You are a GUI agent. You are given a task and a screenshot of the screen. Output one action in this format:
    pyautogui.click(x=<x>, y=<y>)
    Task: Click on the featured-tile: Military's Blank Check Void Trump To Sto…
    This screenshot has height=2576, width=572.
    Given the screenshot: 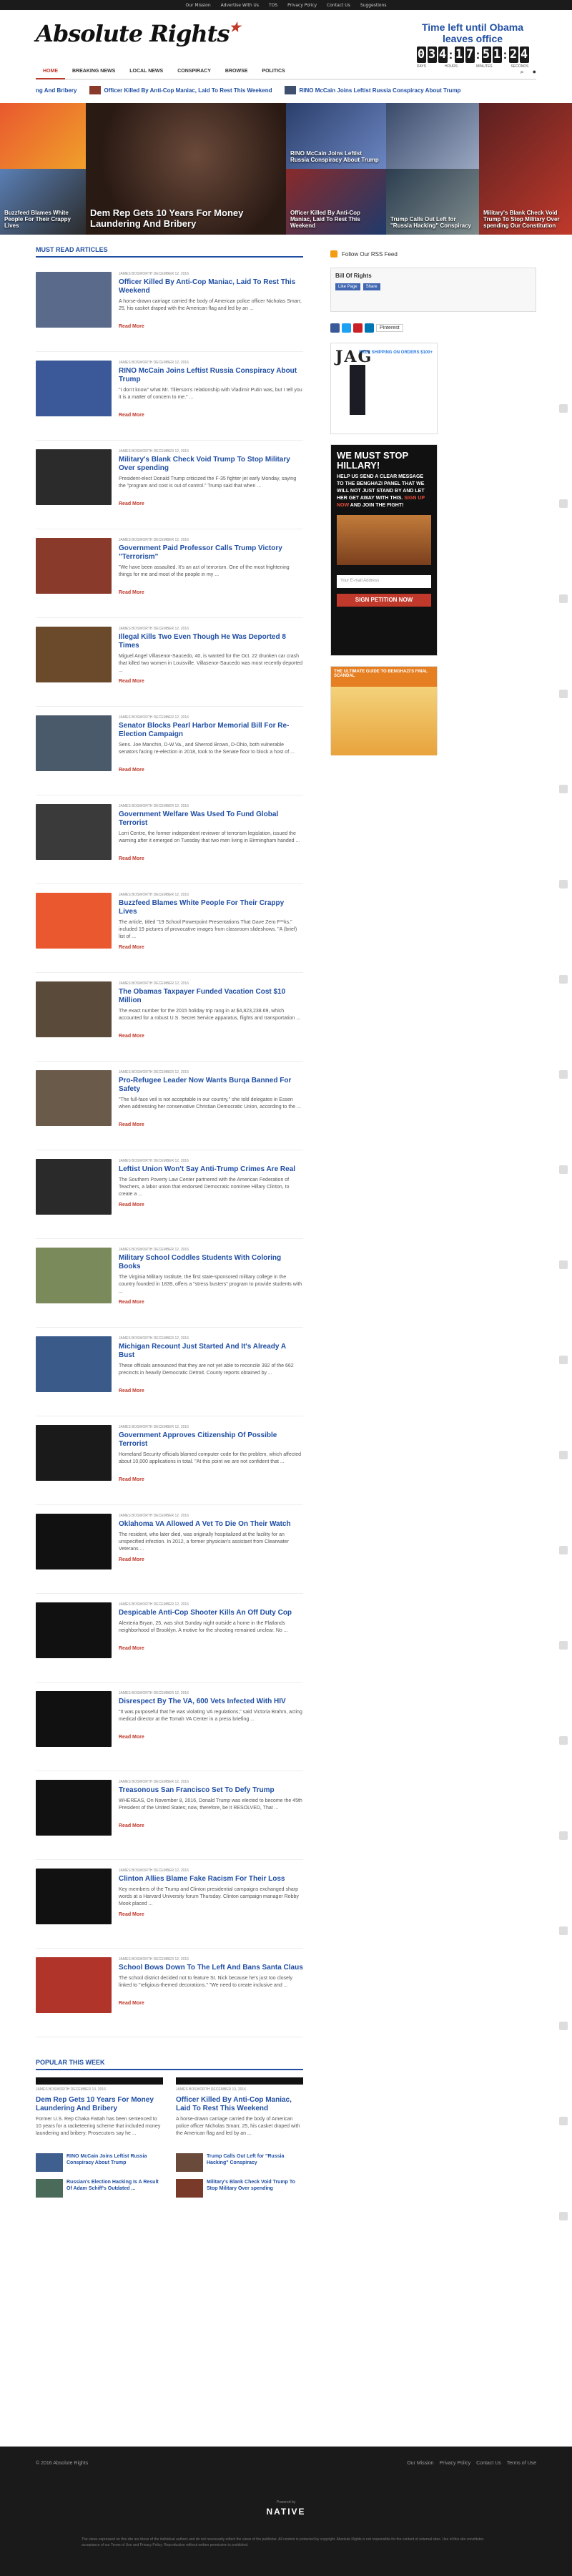 What is the action you would take?
    pyautogui.click(x=525, y=169)
    